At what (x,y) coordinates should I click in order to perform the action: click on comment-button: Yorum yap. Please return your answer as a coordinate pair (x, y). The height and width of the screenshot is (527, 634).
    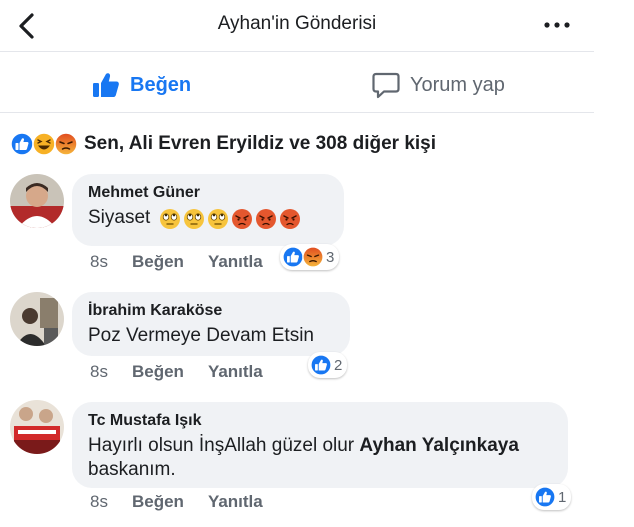
    Looking at the image, I should click on (438, 85).